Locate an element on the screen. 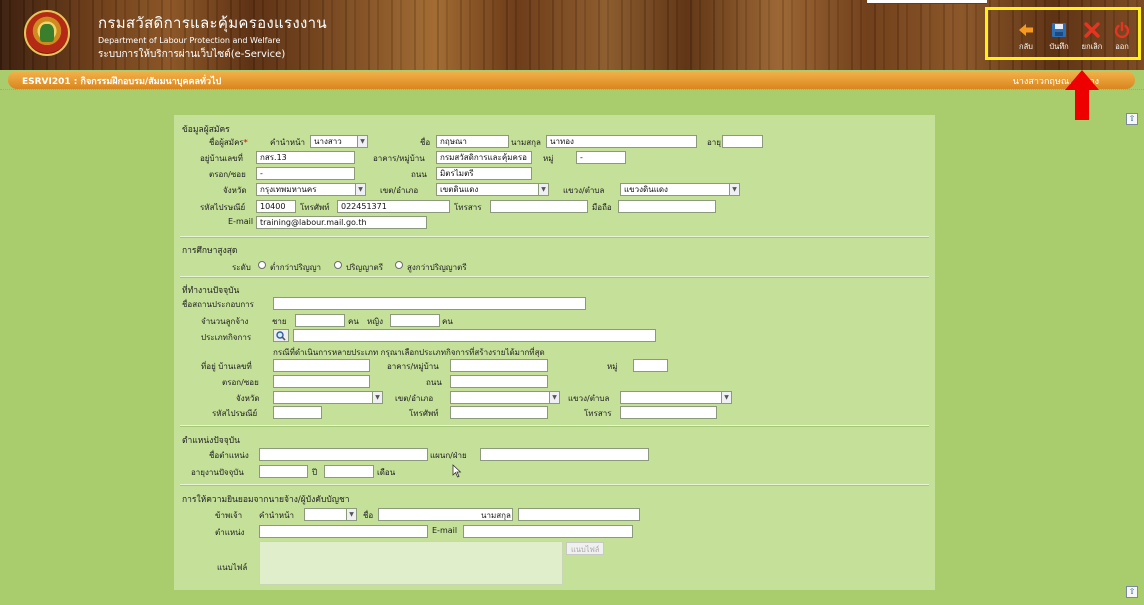  brand-subtitle: ระบบการให้บริการผ่านเว็บไซต์(e-Service) is located at coordinates (192, 54).